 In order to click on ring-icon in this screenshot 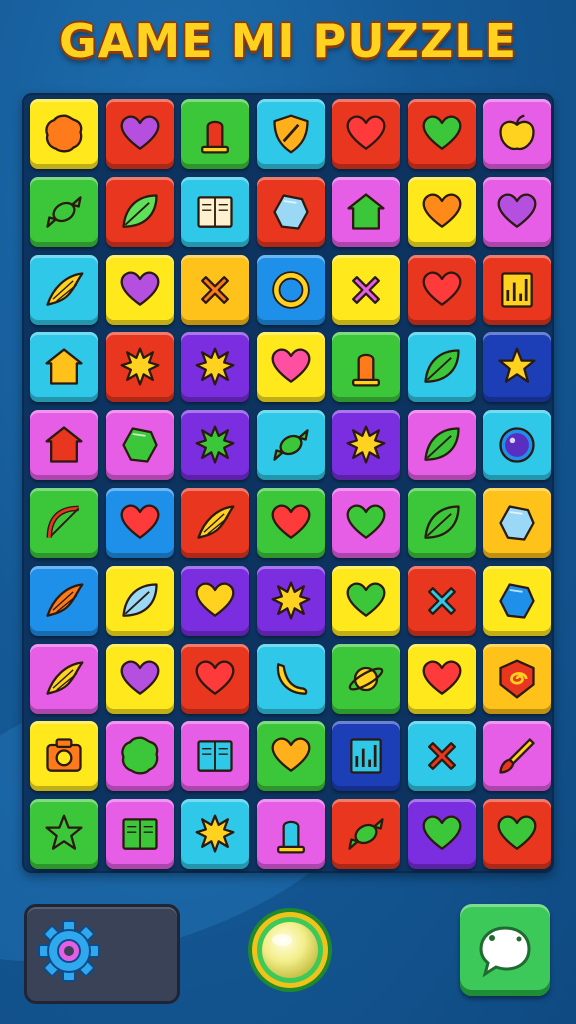, I will do `click(290, 289)`.